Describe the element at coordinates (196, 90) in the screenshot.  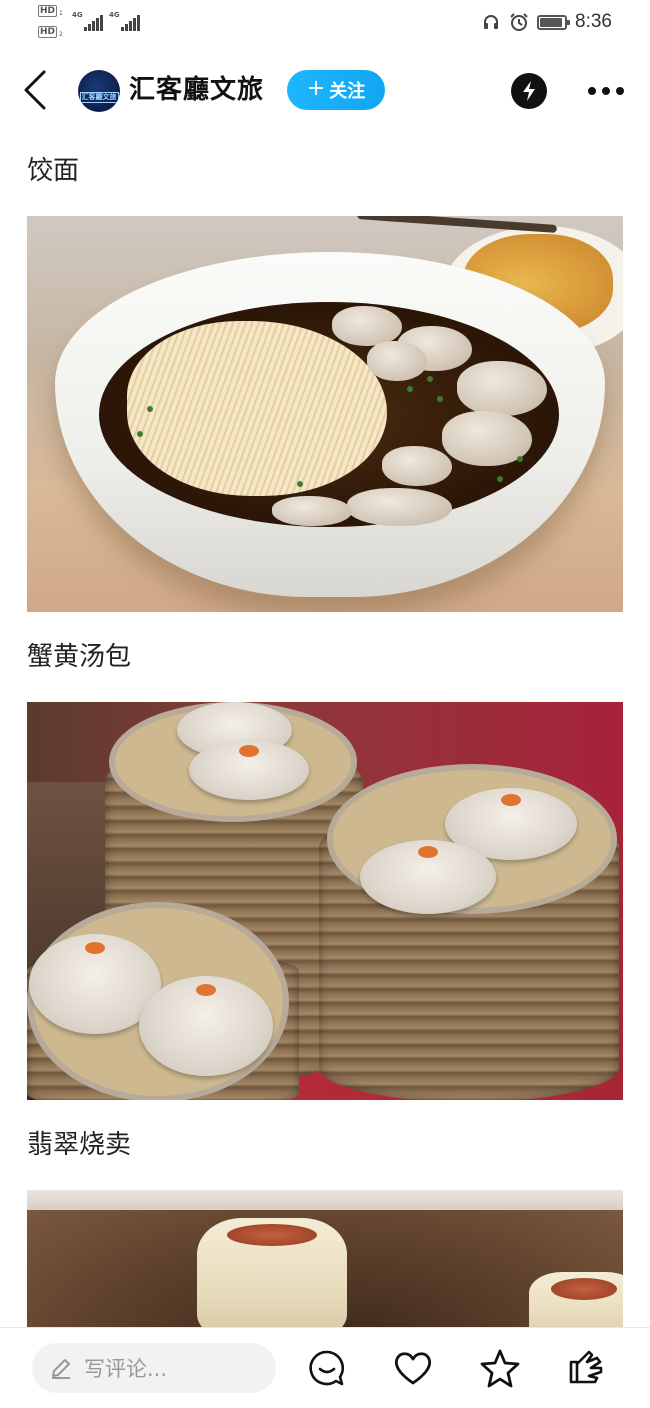
I see `account-name: 汇客廳文旅` at that location.